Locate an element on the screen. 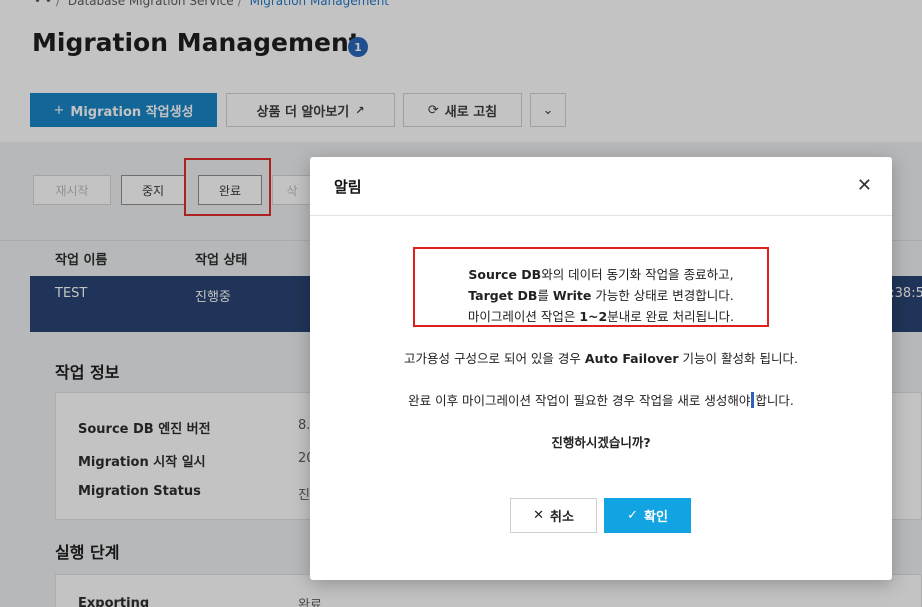 The image size is (922, 607). msg-line4-rest: 기능이 활성화 됩니다. is located at coordinates (738, 358).